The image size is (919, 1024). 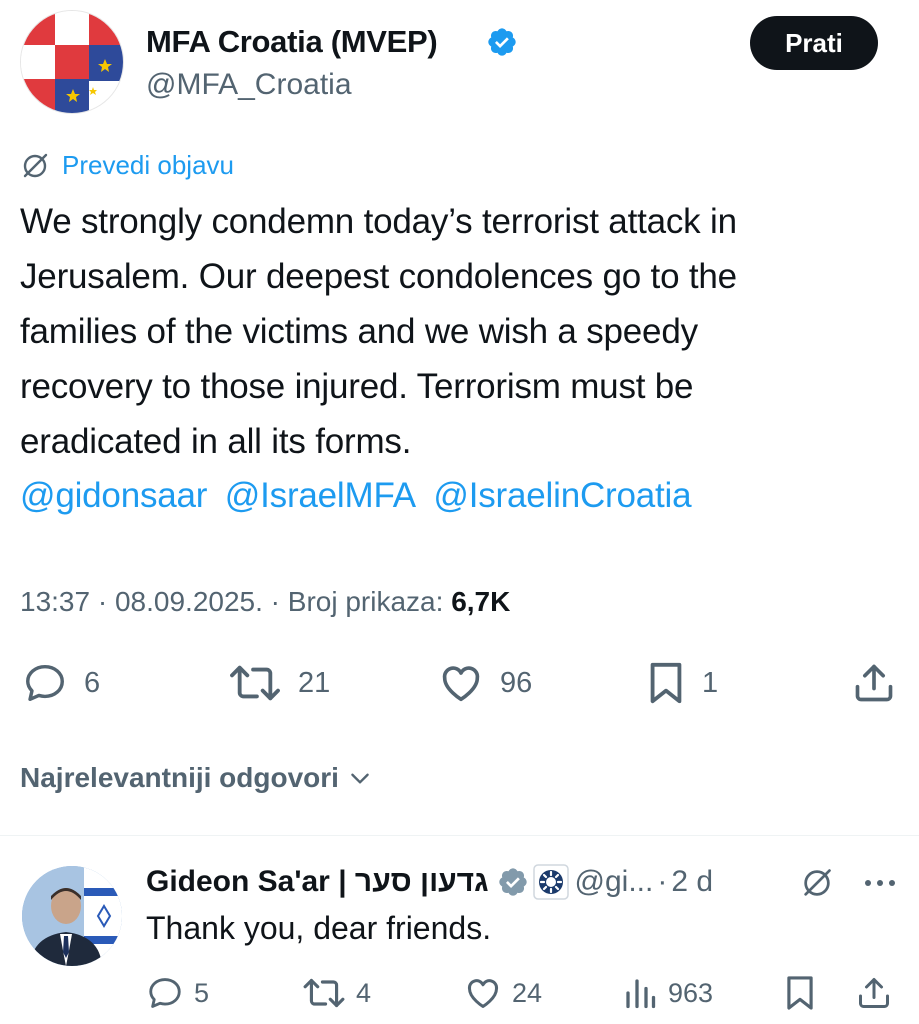 I want to click on views-label: Broj prikaza:, so click(x=365, y=601).